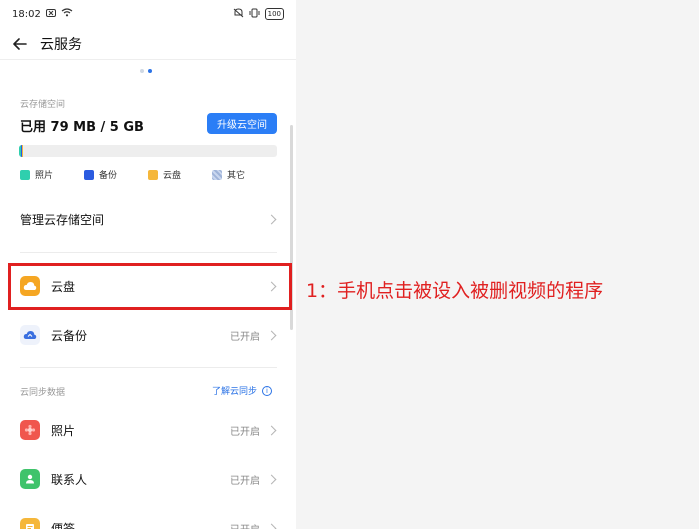 This screenshot has width=699, height=529. Describe the element at coordinates (267, 390) in the screenshot. I see `info-icon: i` at that location.